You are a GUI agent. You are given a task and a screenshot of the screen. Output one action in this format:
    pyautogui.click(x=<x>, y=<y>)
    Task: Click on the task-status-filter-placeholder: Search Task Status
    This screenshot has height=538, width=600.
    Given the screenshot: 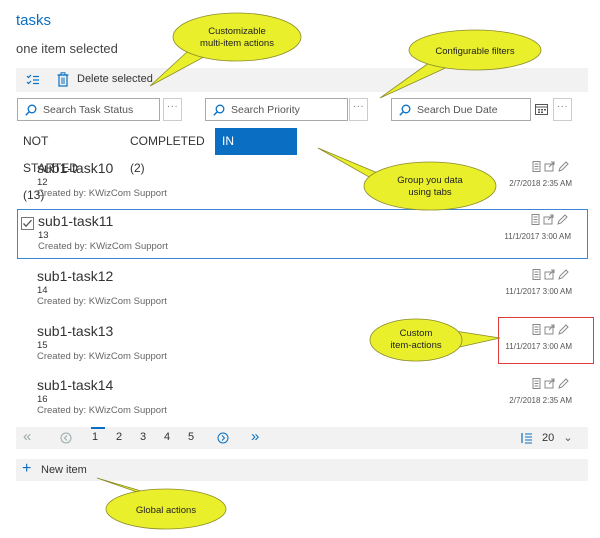 What is the action you would take?
    pyautogui.click(x=88, y=110)
    